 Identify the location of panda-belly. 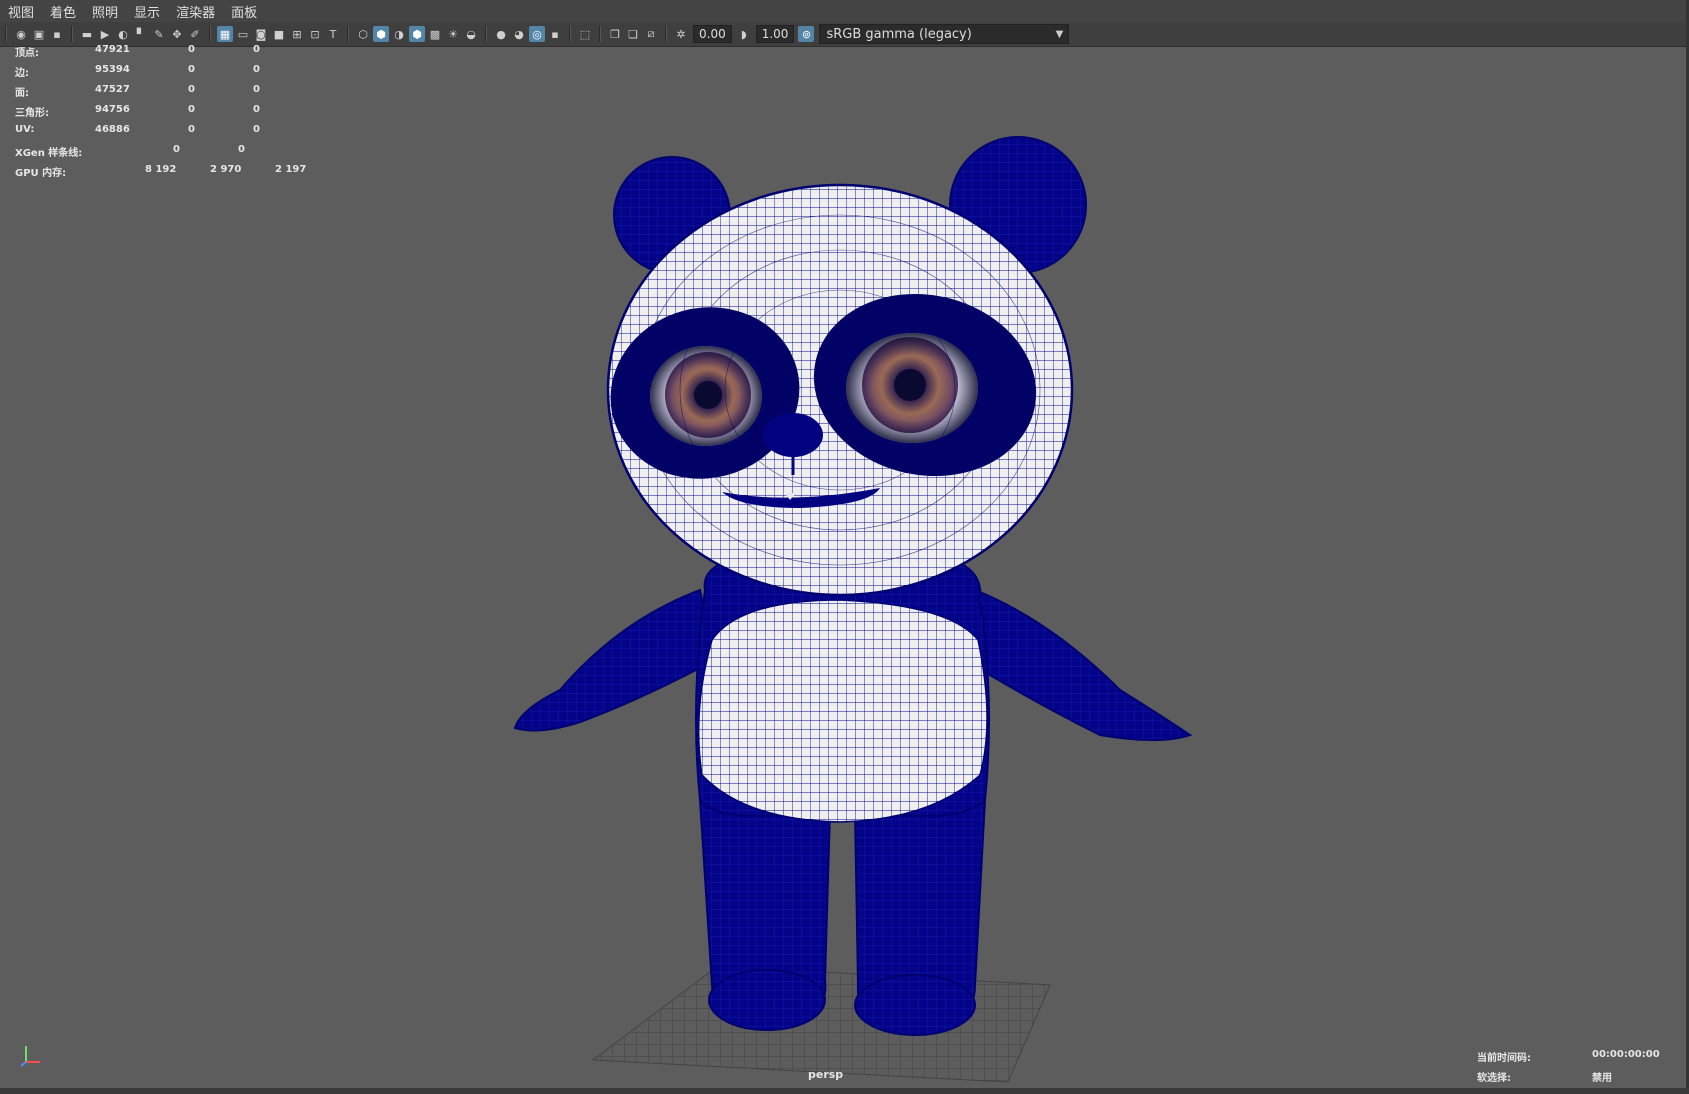
(842, 711).